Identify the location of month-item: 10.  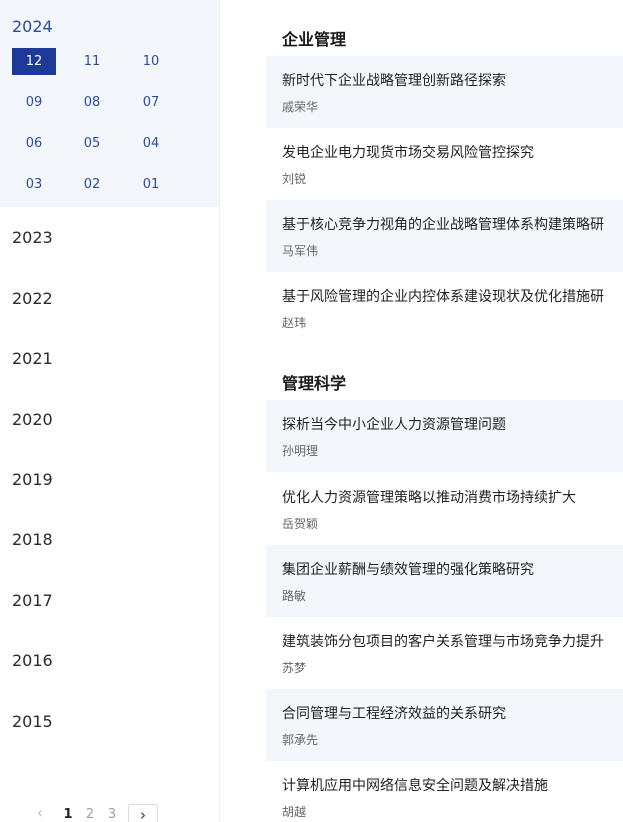
(151, 61).